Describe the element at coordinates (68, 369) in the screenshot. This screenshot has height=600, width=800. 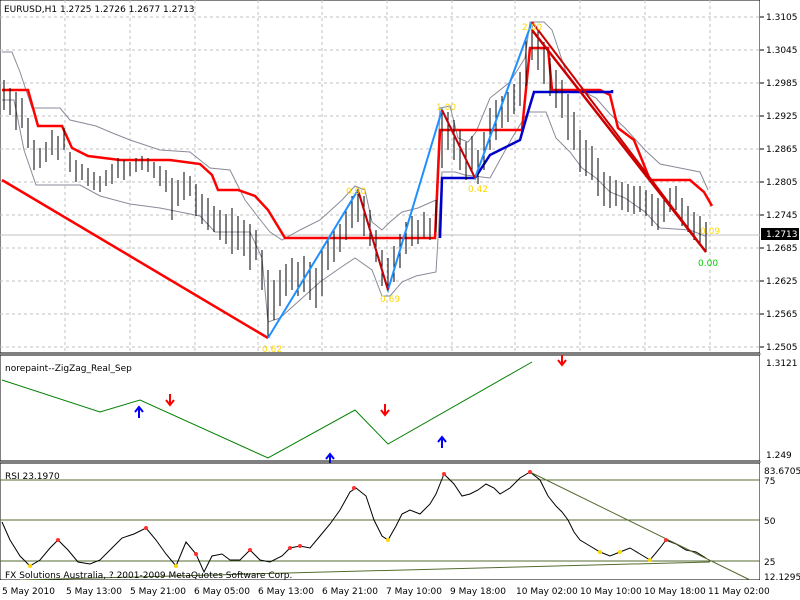
I see `zigzag-panel-title: norepaint--ZigZag_Real_Sep` at that location.